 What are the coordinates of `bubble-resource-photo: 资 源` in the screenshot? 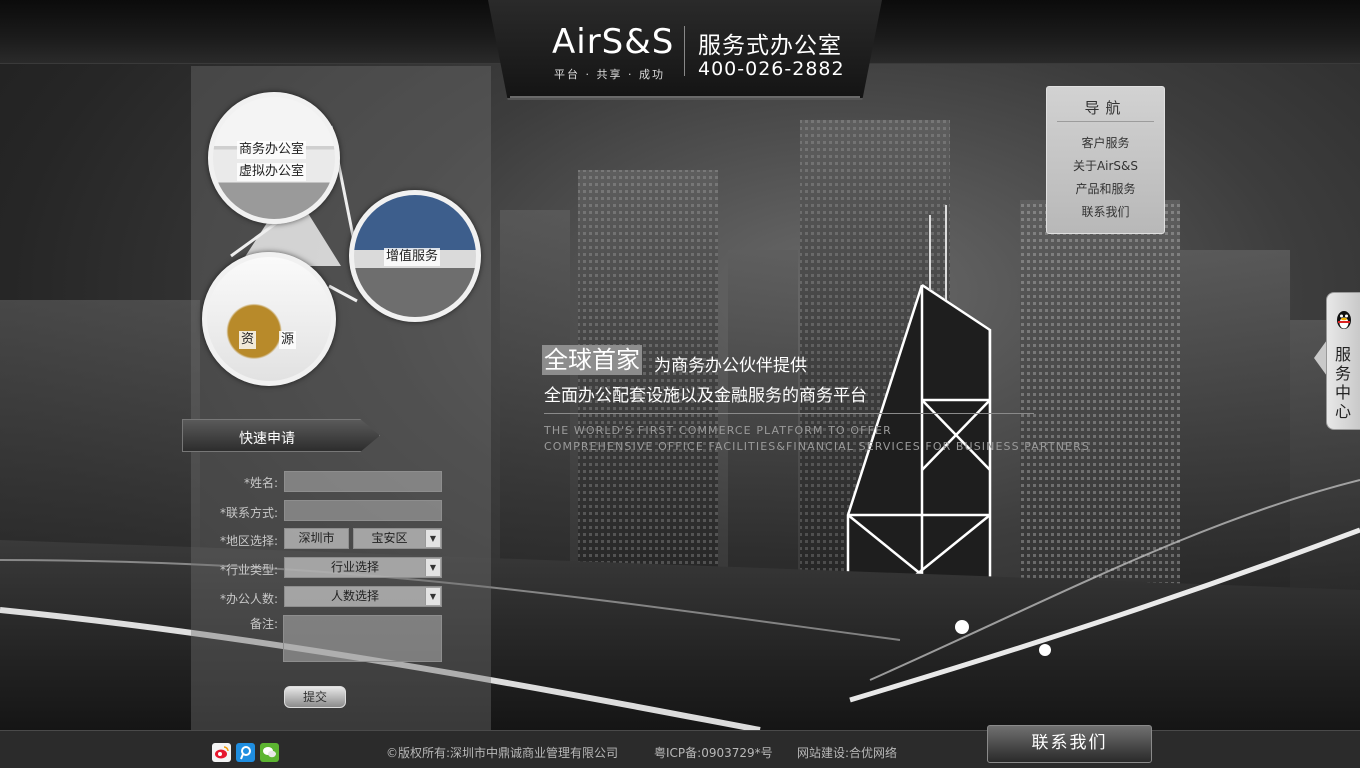 It's located at (269, 319).